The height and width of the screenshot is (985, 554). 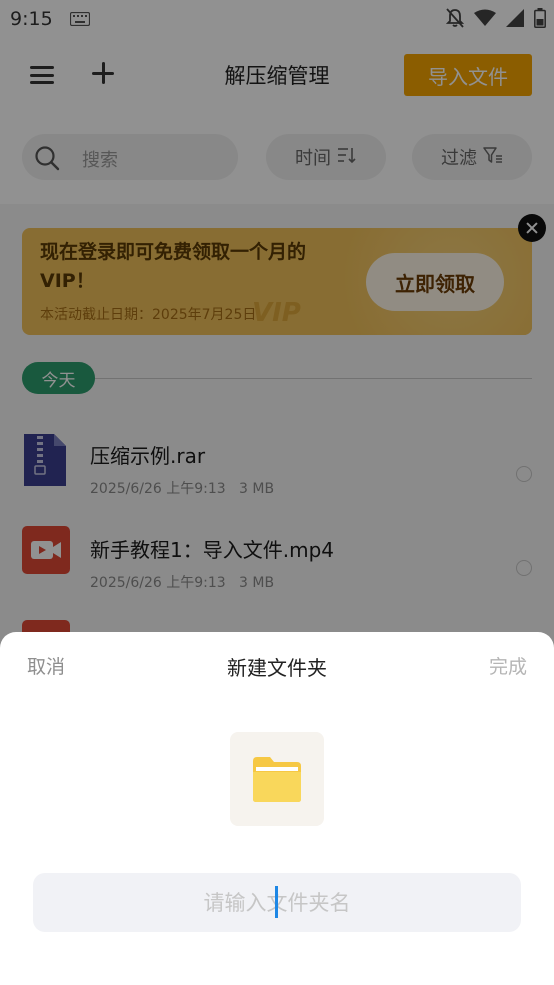 I want to click on done-button: 完成, so click(x=508, y=665).